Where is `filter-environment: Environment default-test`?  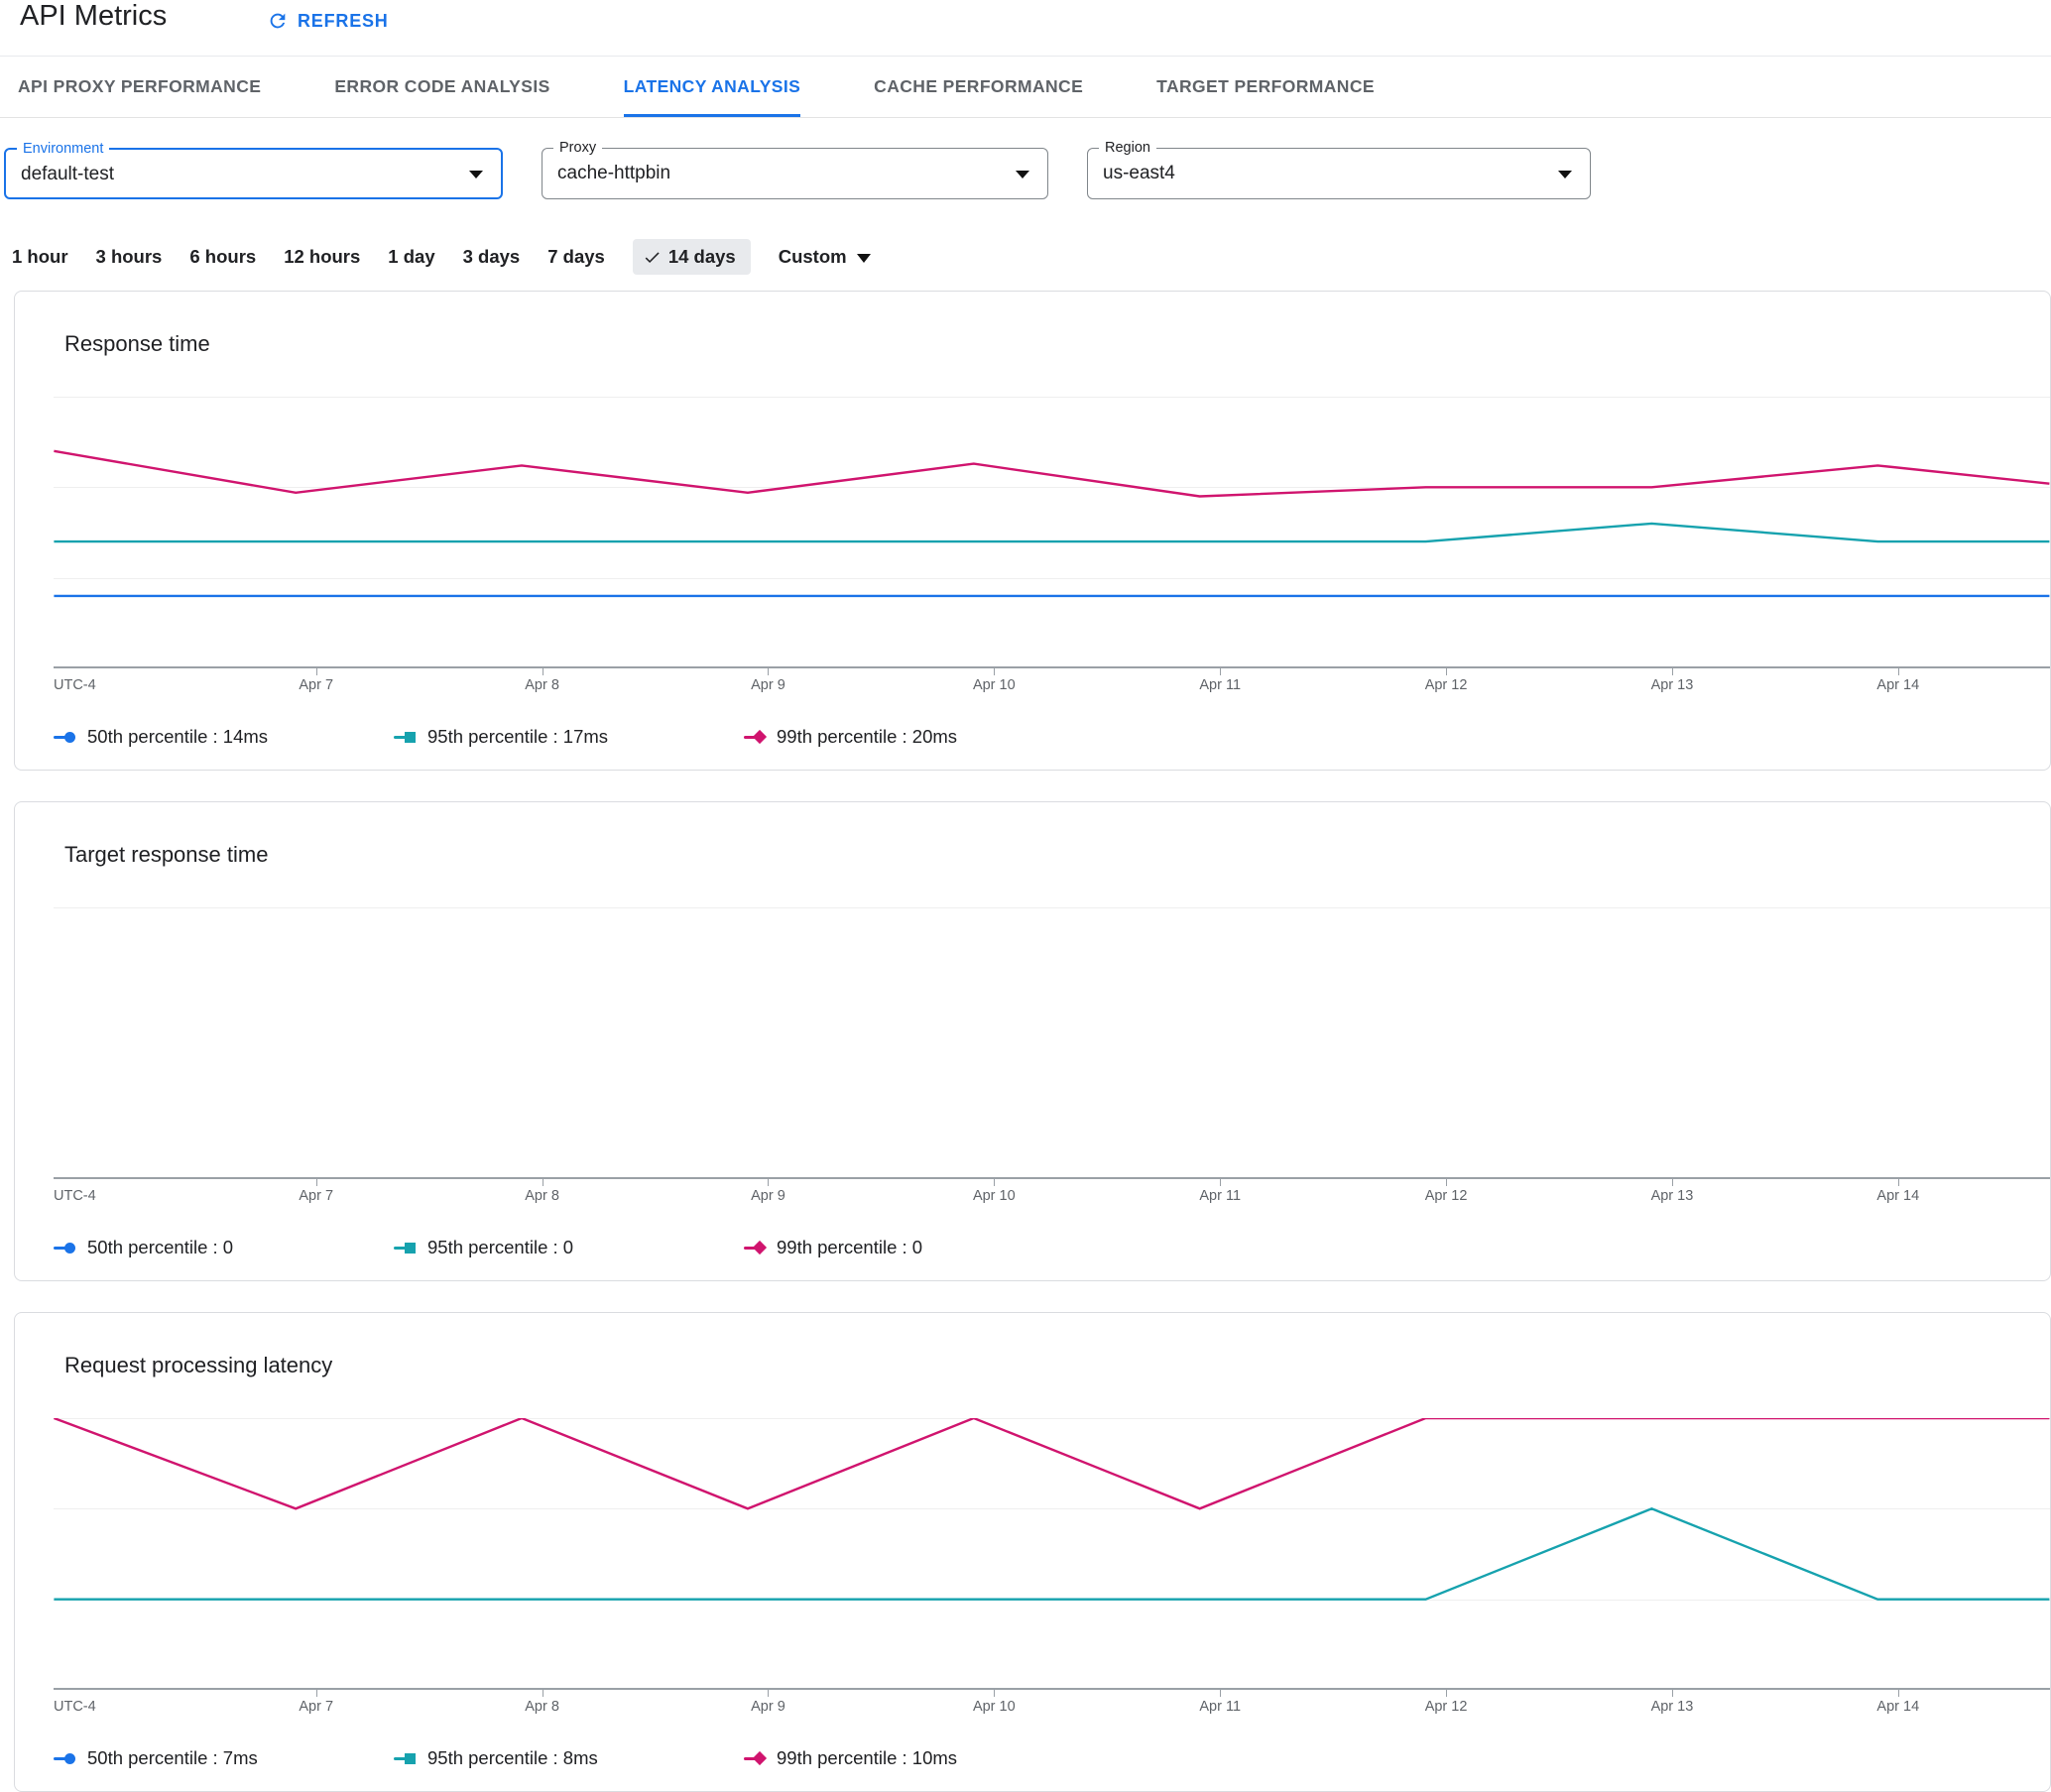 filter-environment: Environment default-test is located at coordinates (253, 170).